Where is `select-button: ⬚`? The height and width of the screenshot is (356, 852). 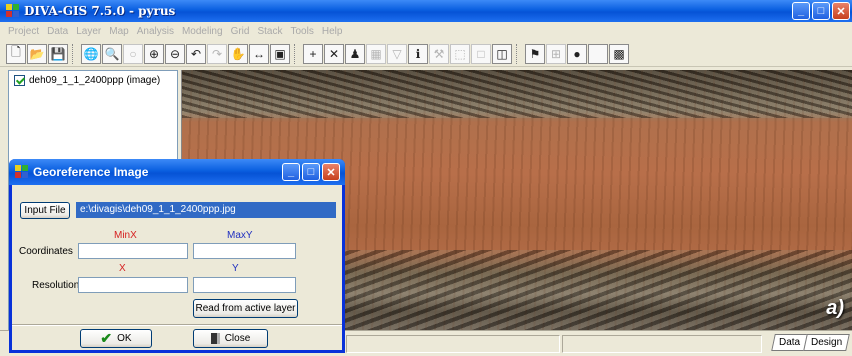
select-button: ⬚ is located at coordinates (460, 53).